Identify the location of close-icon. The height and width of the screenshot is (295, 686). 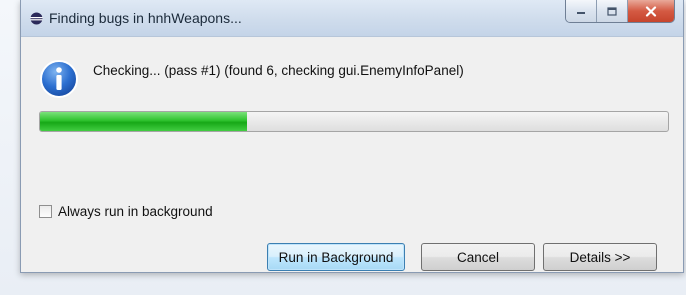
(651, 11).